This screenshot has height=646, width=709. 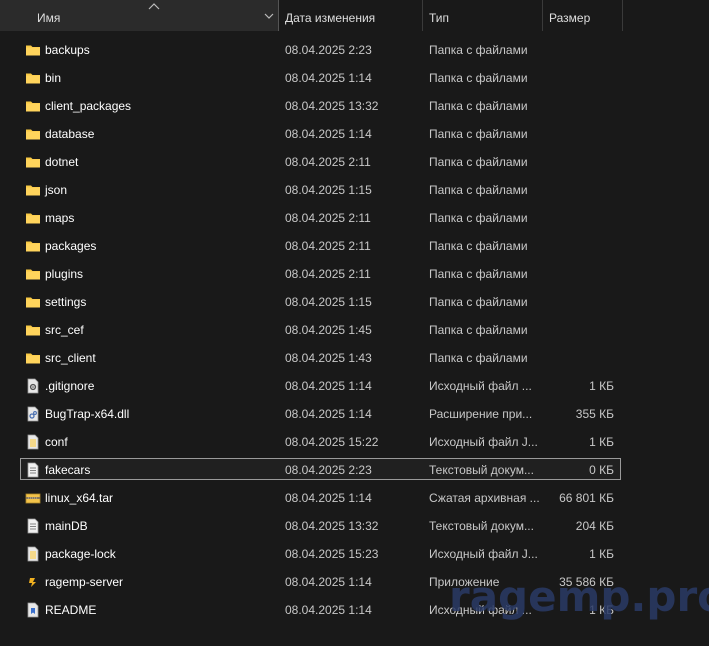 What do you see at coordinates (332, 106) in the screenshot?
I see `file-date: 08.04.2025 13:32` at bounding box center [332, 106].